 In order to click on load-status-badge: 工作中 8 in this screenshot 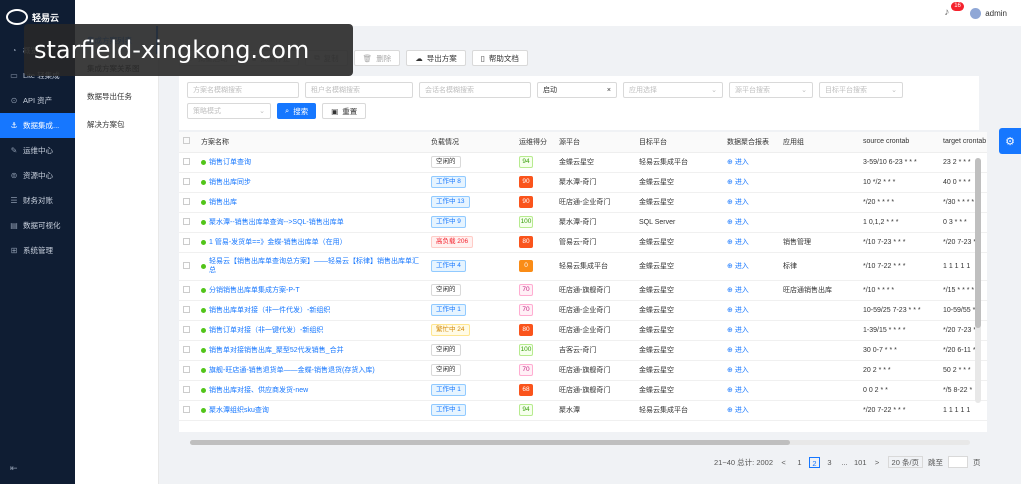, I will do `click(448, 182)`.